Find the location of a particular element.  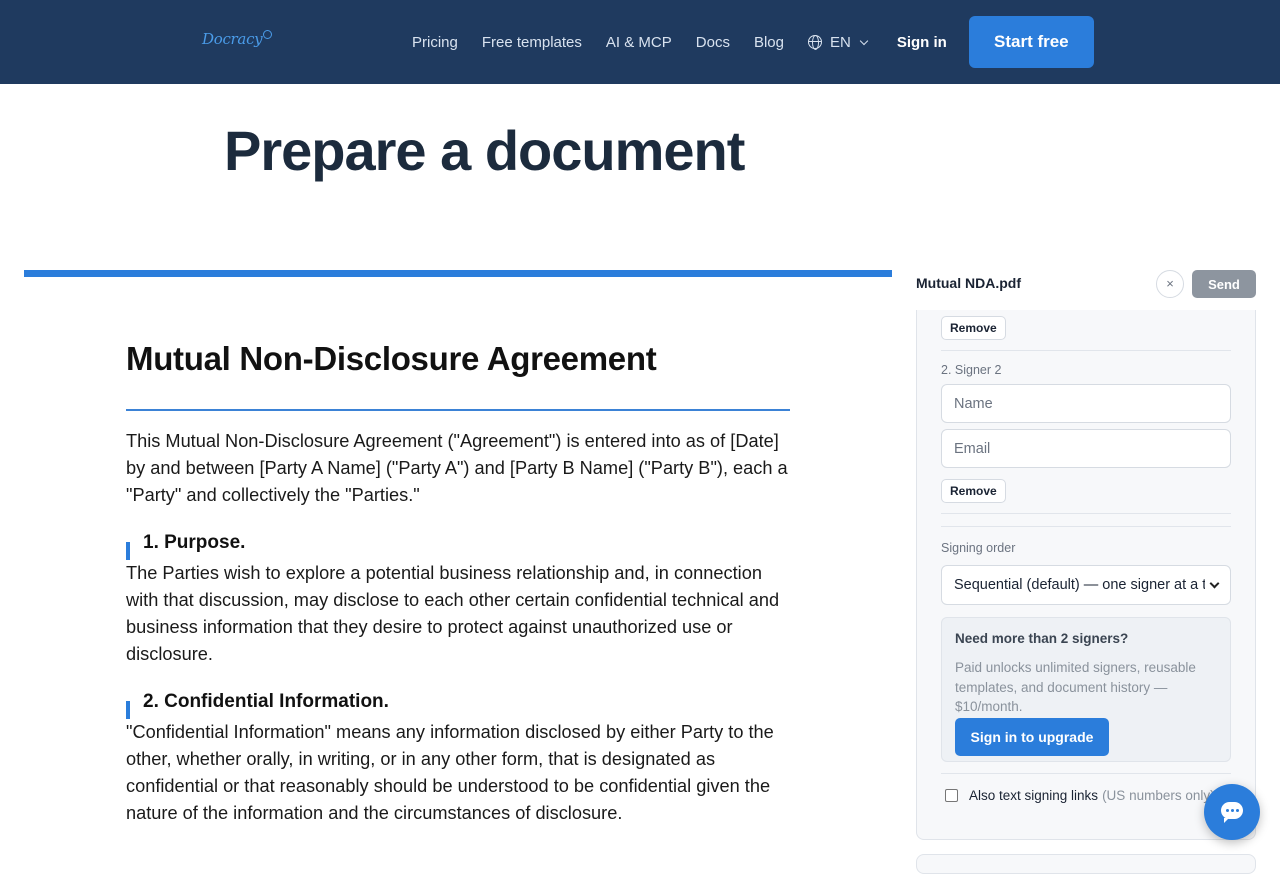

chat-bubble-icon is located at coordinates (1232, 812).